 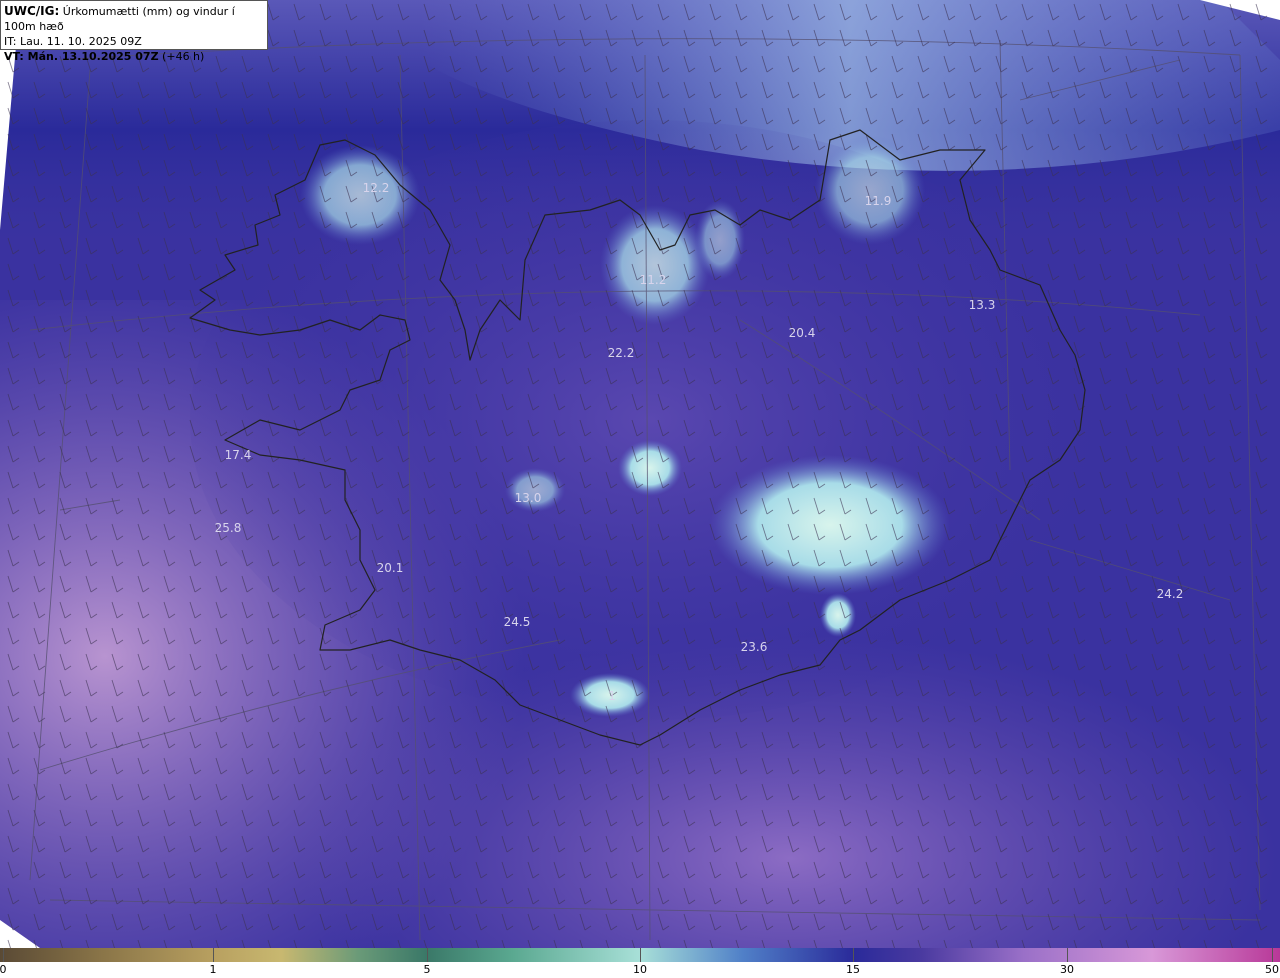 What do you see at coordinates (754, 647) in the screenshot?
I see `precip-value-label: 23.6` at bounding box center [754, 647].